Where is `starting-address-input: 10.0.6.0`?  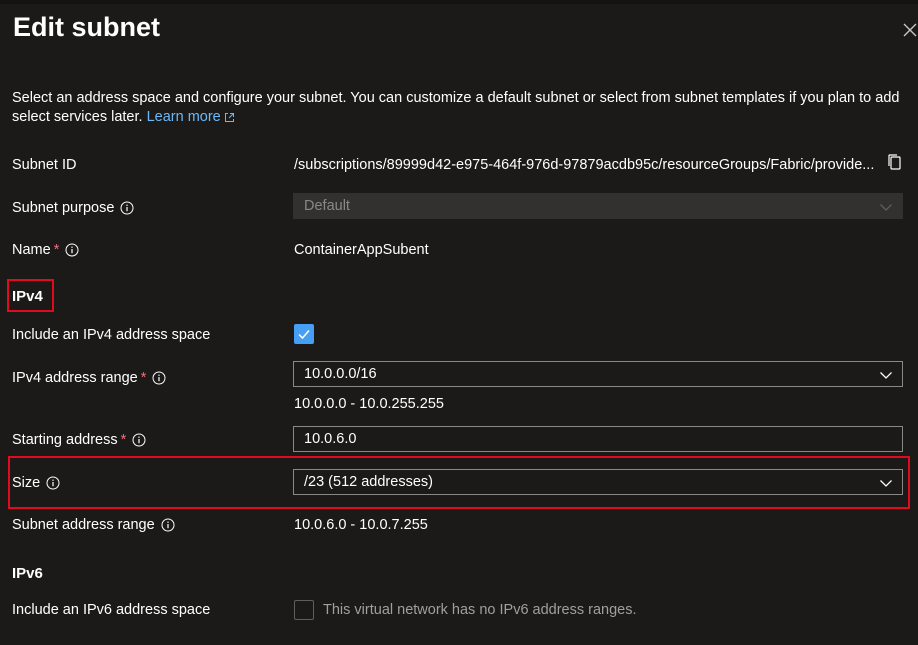 starting-address-input: 10.0.6.0 is located at coordinates (598, 439).